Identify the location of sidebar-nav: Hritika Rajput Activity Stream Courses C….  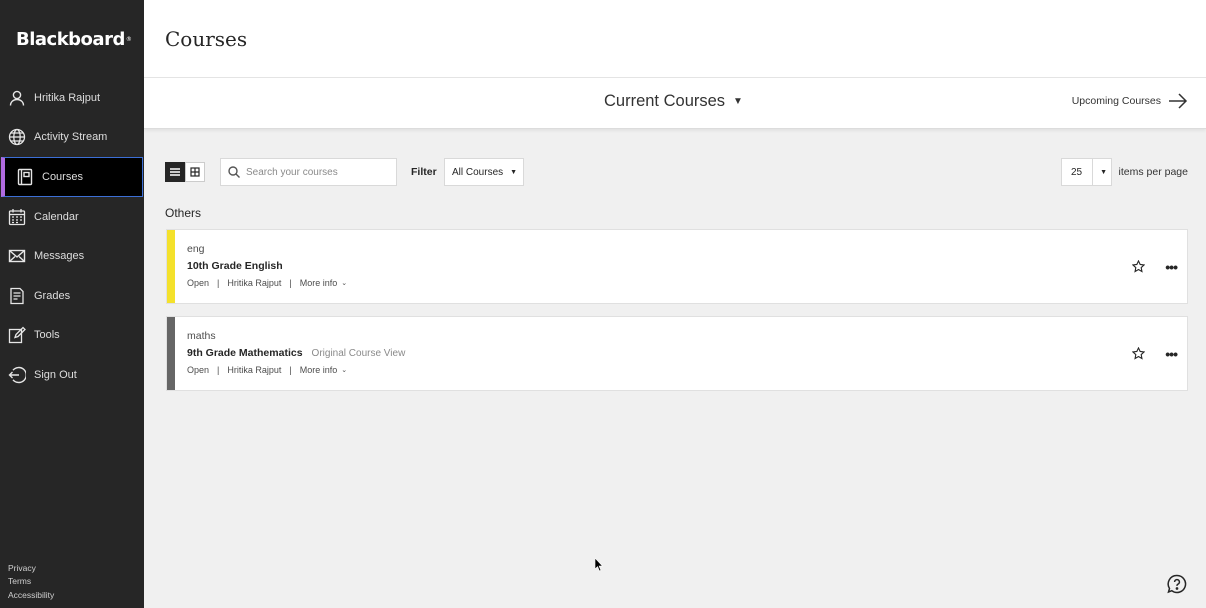
(72, 236).